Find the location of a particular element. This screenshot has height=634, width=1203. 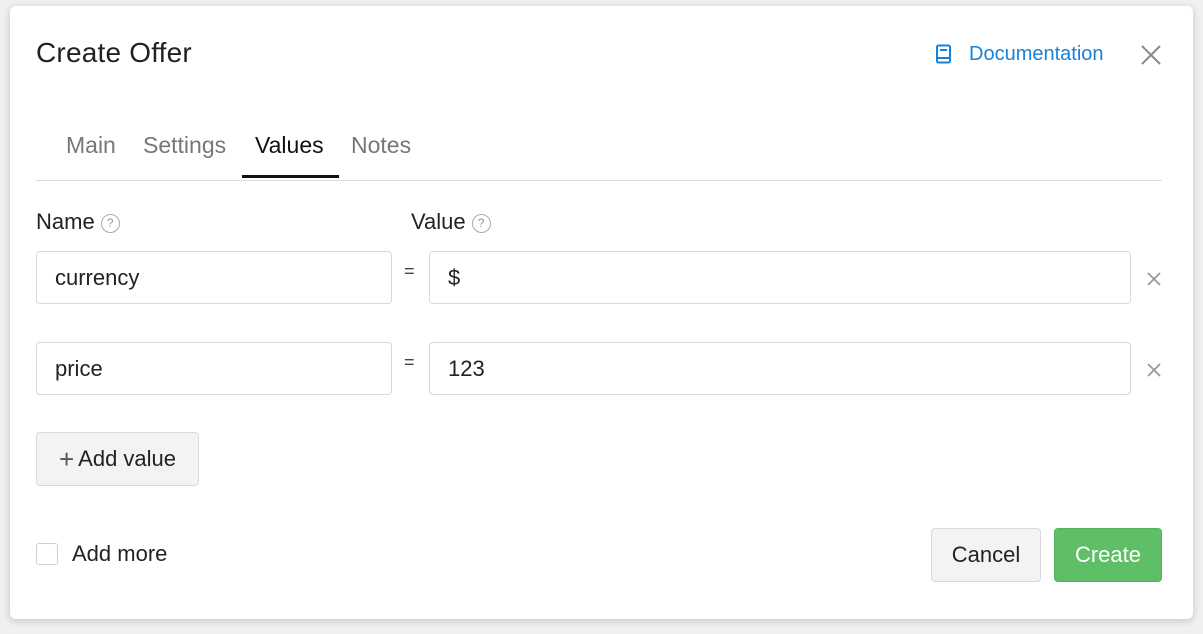

name-input: price is located at coordinates (214, 368).